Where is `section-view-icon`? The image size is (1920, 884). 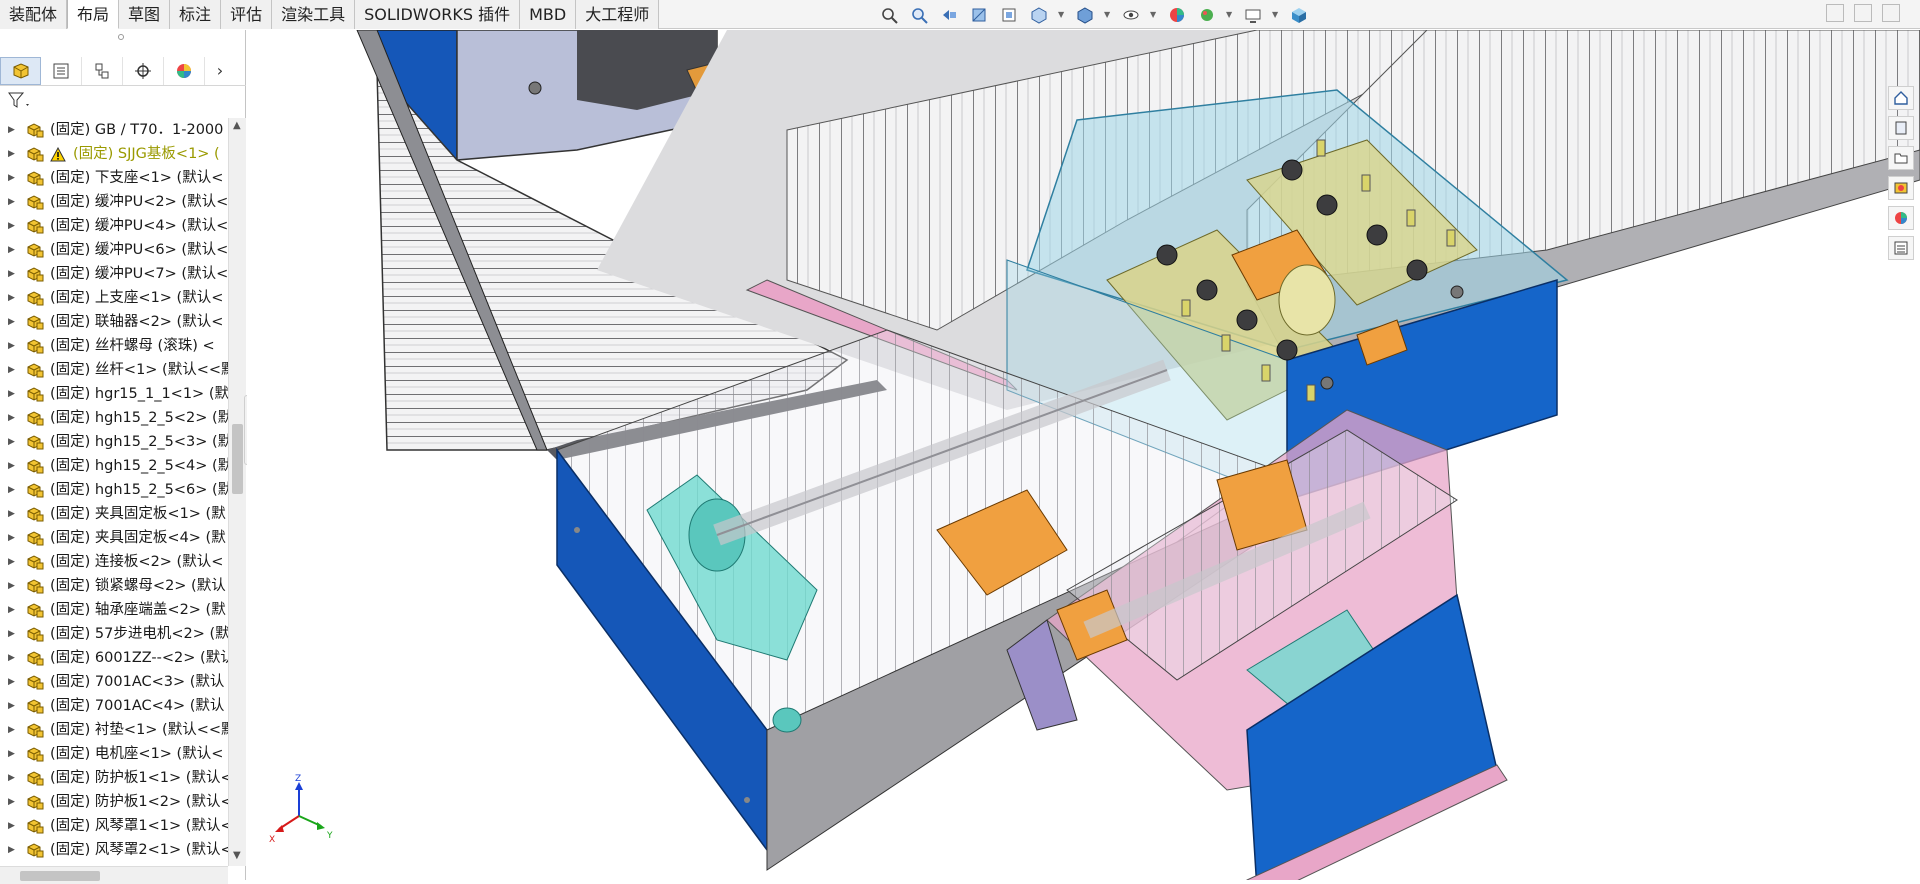
section-view-icon is located at coordinates (979, 15).